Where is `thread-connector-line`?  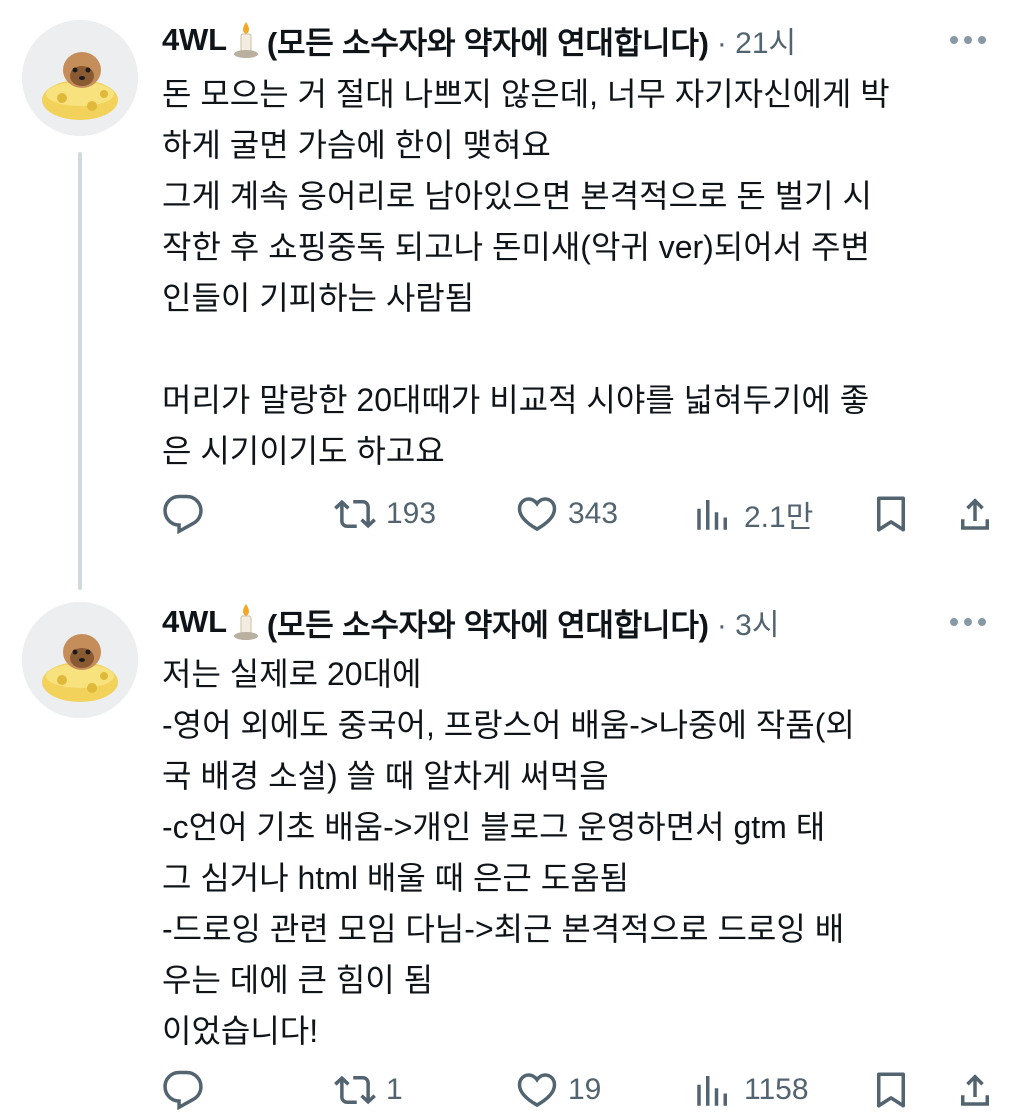 thread-connector-line is located at coordinates (80, 371).